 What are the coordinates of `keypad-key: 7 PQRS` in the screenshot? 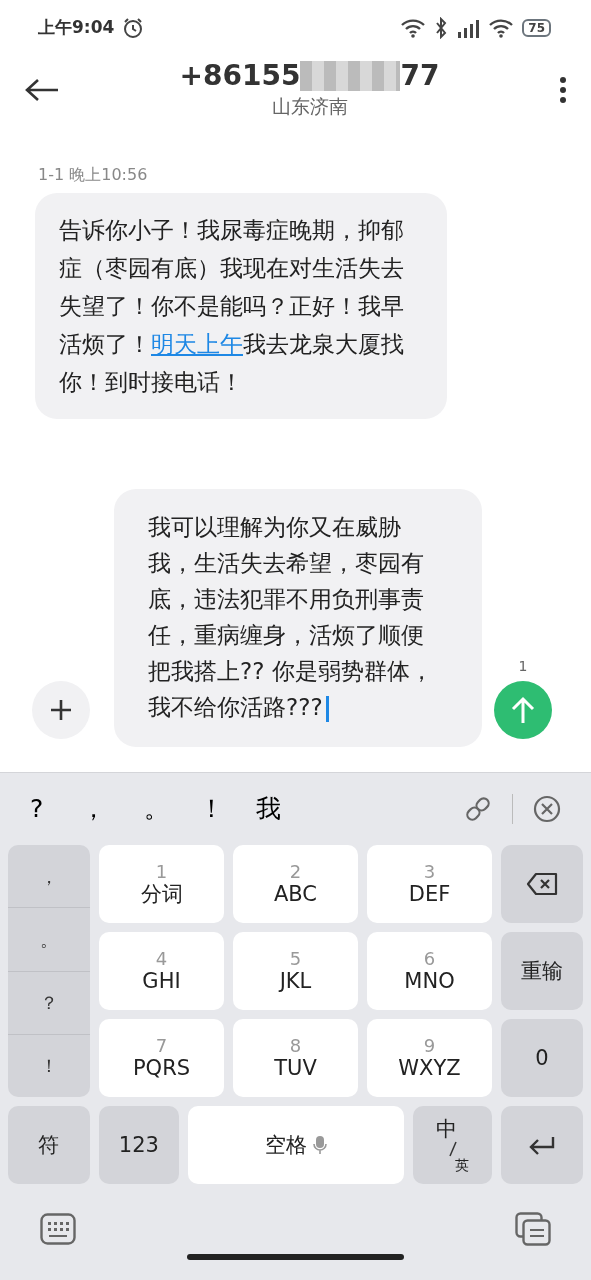 It's located at (161, 1058).